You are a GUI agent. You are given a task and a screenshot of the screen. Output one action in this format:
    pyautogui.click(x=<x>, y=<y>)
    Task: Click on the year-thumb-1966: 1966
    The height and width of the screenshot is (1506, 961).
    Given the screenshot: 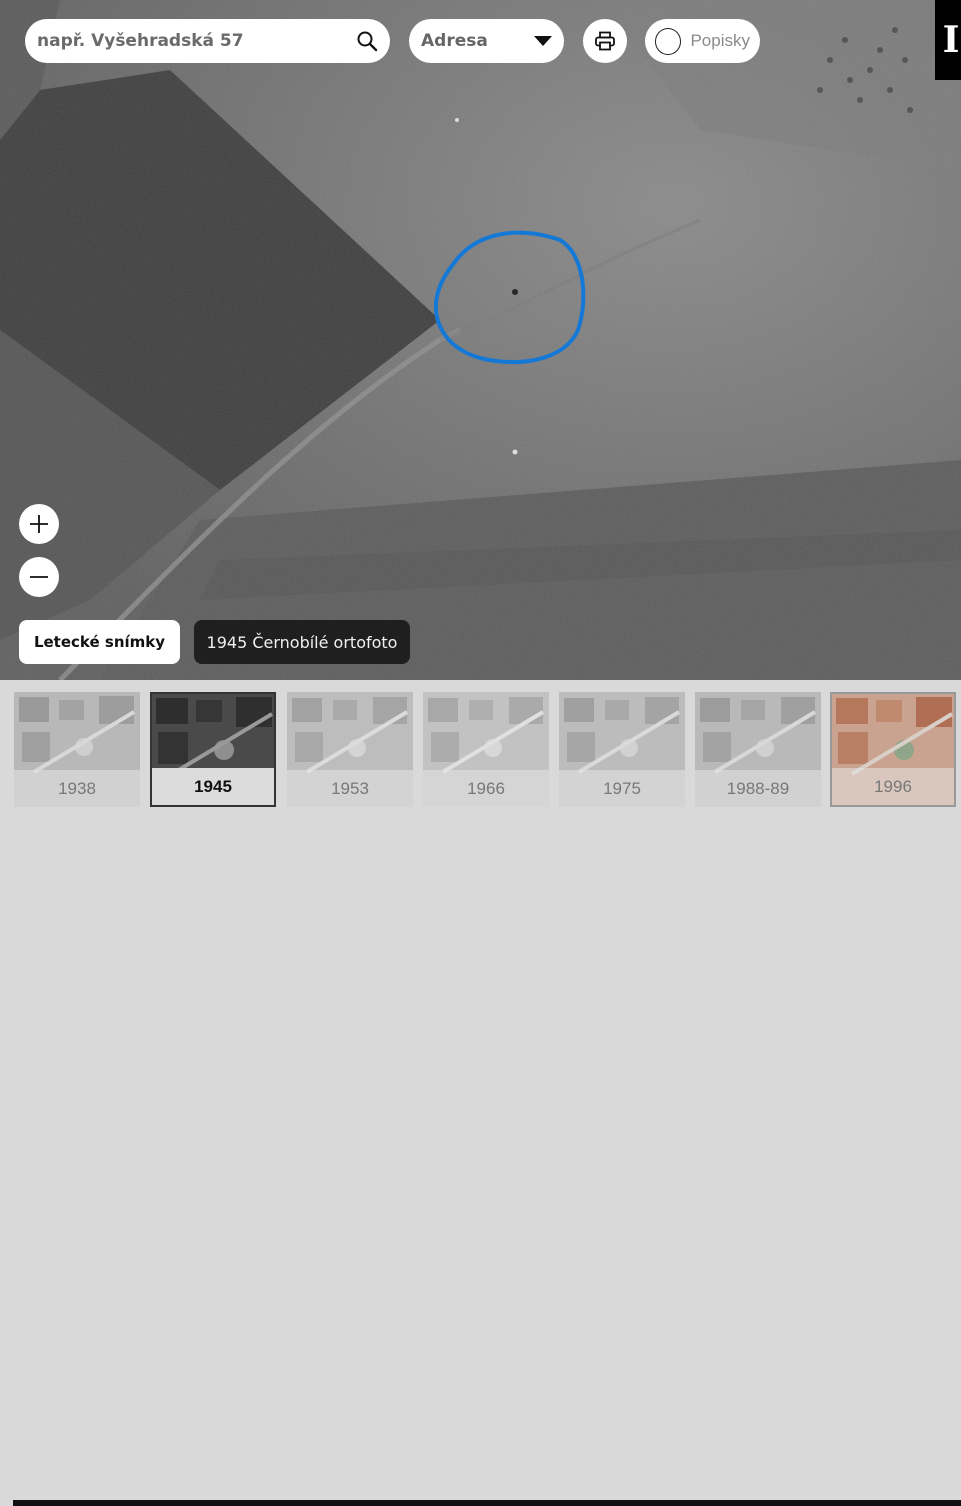 What is the action you would take?
    pyautogui.click(x=486, y=749)
    